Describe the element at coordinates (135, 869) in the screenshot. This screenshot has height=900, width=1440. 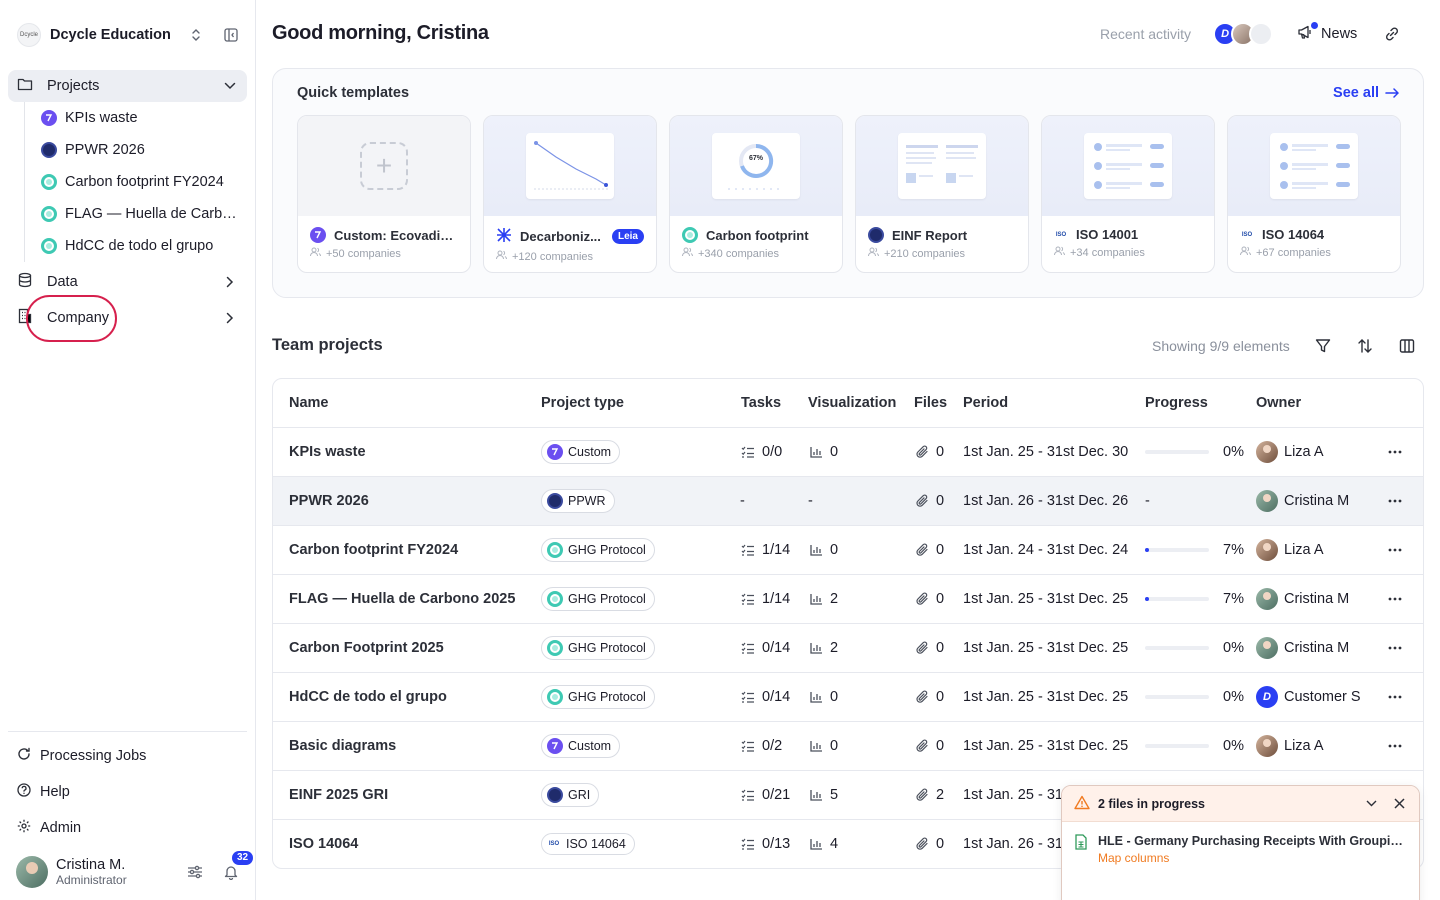
I see `user-card: Cristina M. Administrator 32` at that location.